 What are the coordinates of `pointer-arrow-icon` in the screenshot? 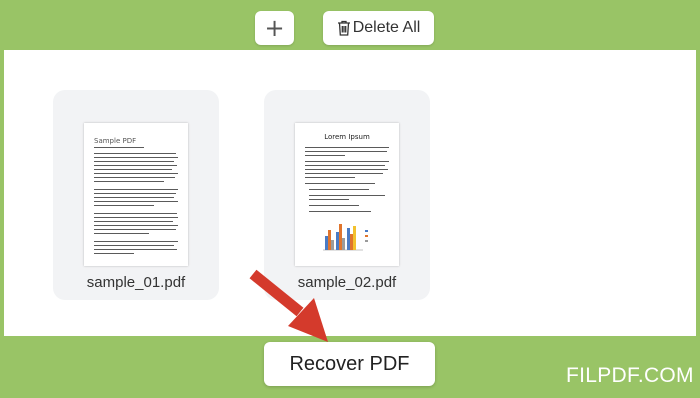 It's located at (288, 305).